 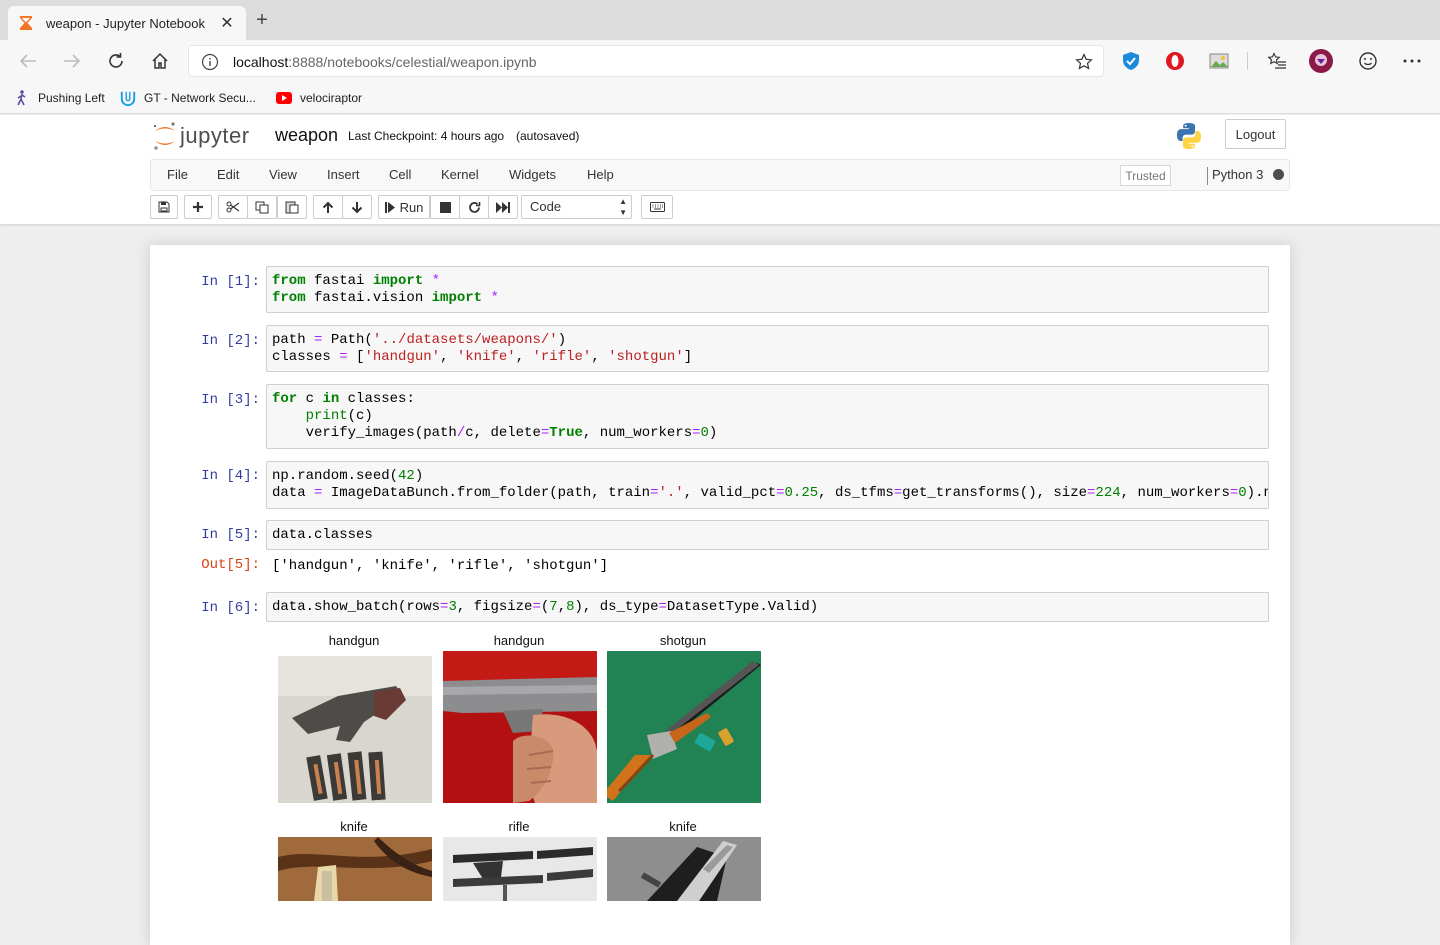 I want to click on back-icon, so click(x=28, y=61).